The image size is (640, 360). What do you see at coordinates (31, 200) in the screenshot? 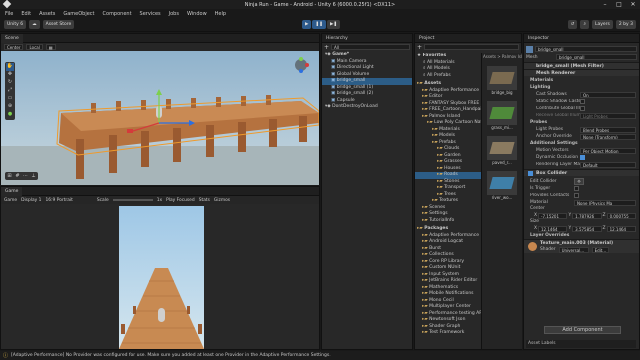
I see `display-dropdown: Display 1` at bounding box center [31, 200].